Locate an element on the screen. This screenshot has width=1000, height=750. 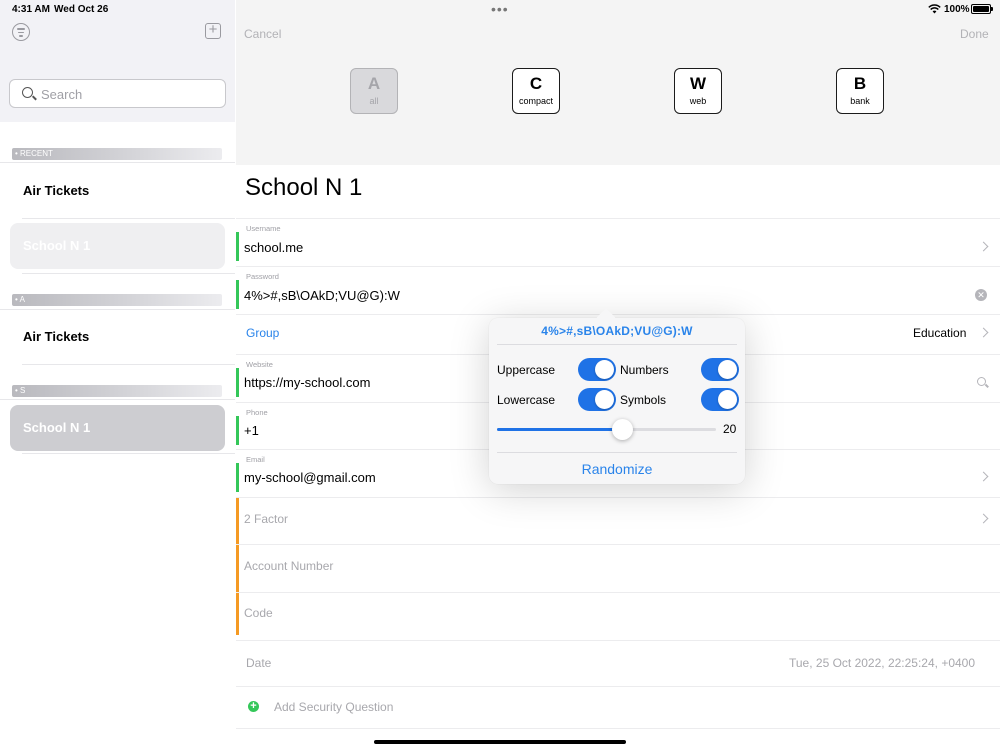
field-label: Website is located at coordinates (259, 364).